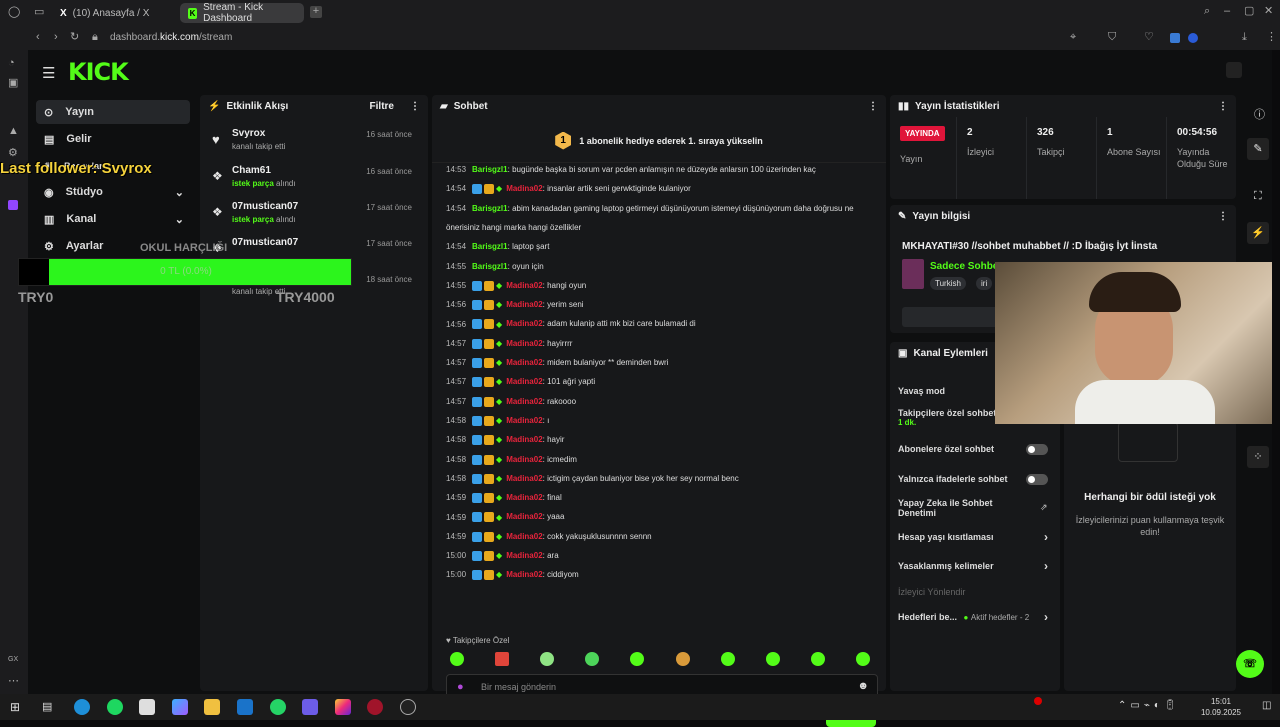 Image resolution: width=1280 pixels, height=727 pixels. Describe the element at coordinates (1249, 11) in the screenshot. I see `maximize-icon: ▢` at that location.